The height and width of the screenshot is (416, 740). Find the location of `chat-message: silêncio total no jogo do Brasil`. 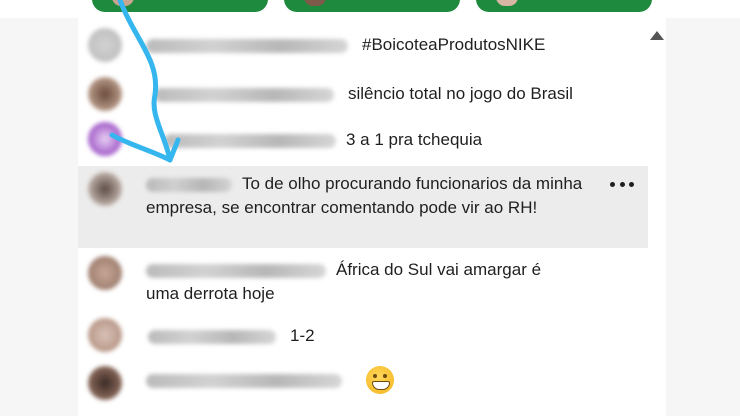

chat-message: silêncio total no jogo do Brasil is located at coordinates (363, 94).